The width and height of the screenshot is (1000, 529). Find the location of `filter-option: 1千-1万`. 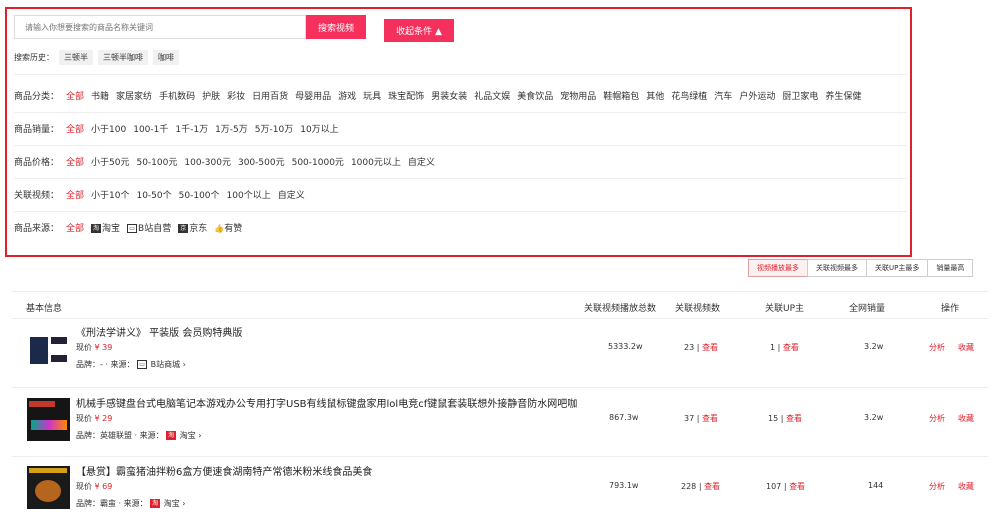

filter-option: 1千-1万 is located at coordinates (191, 128).